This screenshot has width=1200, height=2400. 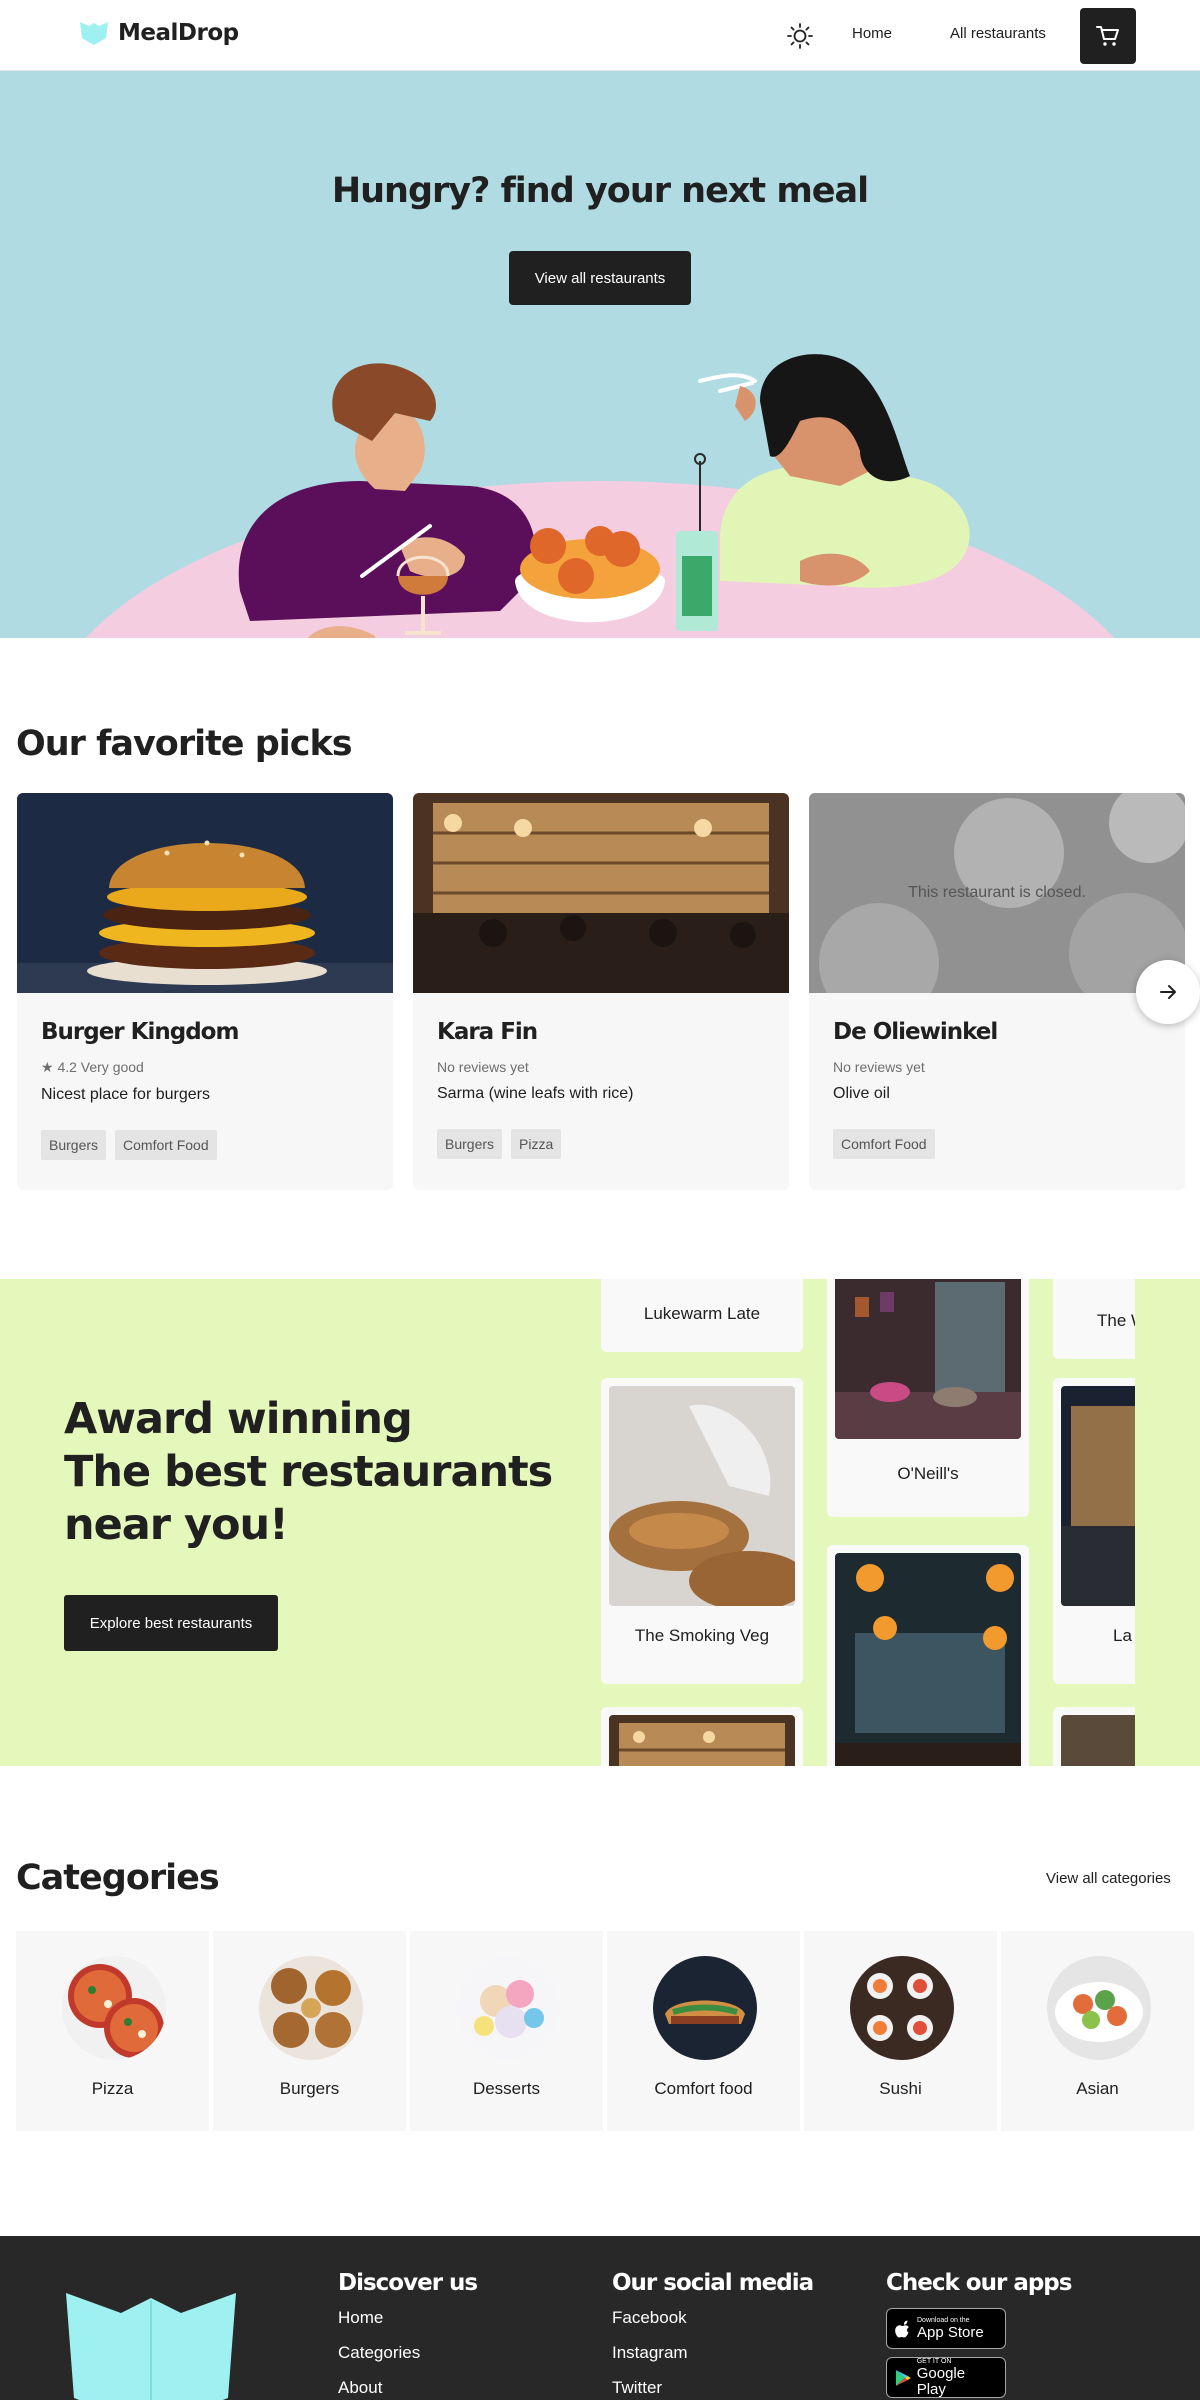 What do you see at coordinates (140, 1032) in the screenshot?
I see `restaurant-name: Burger Kingdom` at bounding box center [140, 1032].